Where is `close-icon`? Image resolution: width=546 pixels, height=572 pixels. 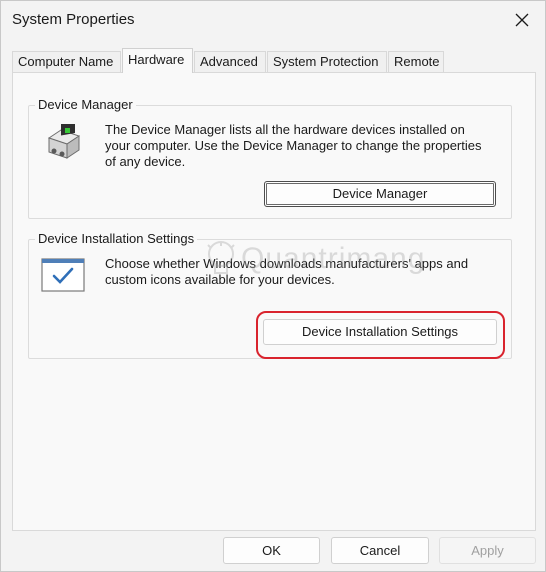
close-icon is located at coordinates (522, 20).